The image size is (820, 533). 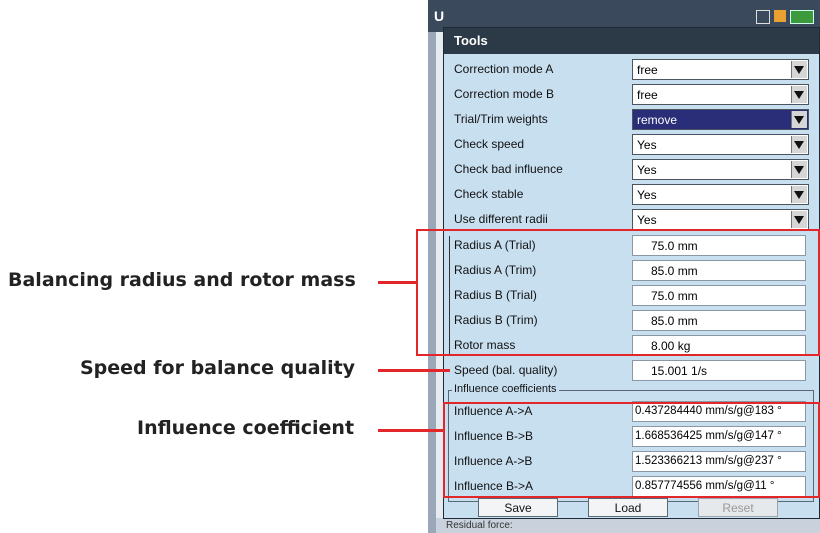 I want to click on trial-trim-weights-select: remove, so click(x=720, y=119).